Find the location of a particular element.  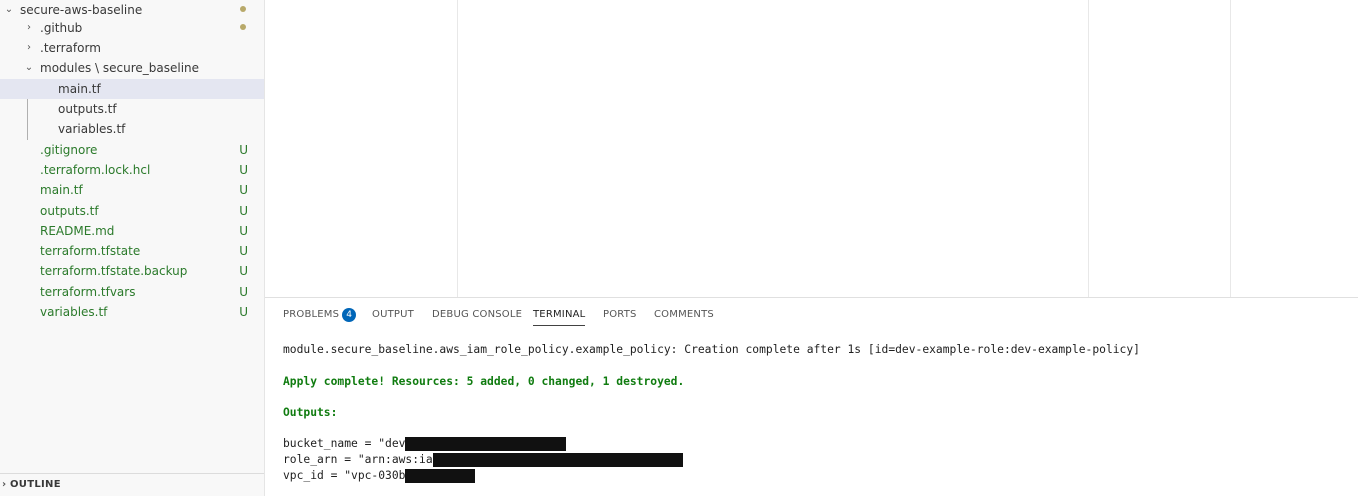

tab-problems-label: PROBLEMS is located at coordinates (311, 314).